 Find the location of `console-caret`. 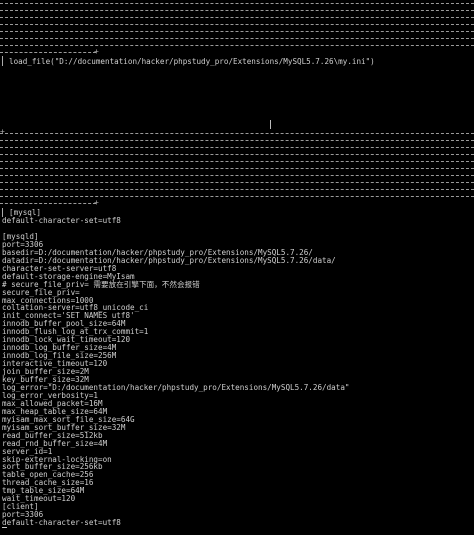

console-caret is located at coordinates (4, 527).